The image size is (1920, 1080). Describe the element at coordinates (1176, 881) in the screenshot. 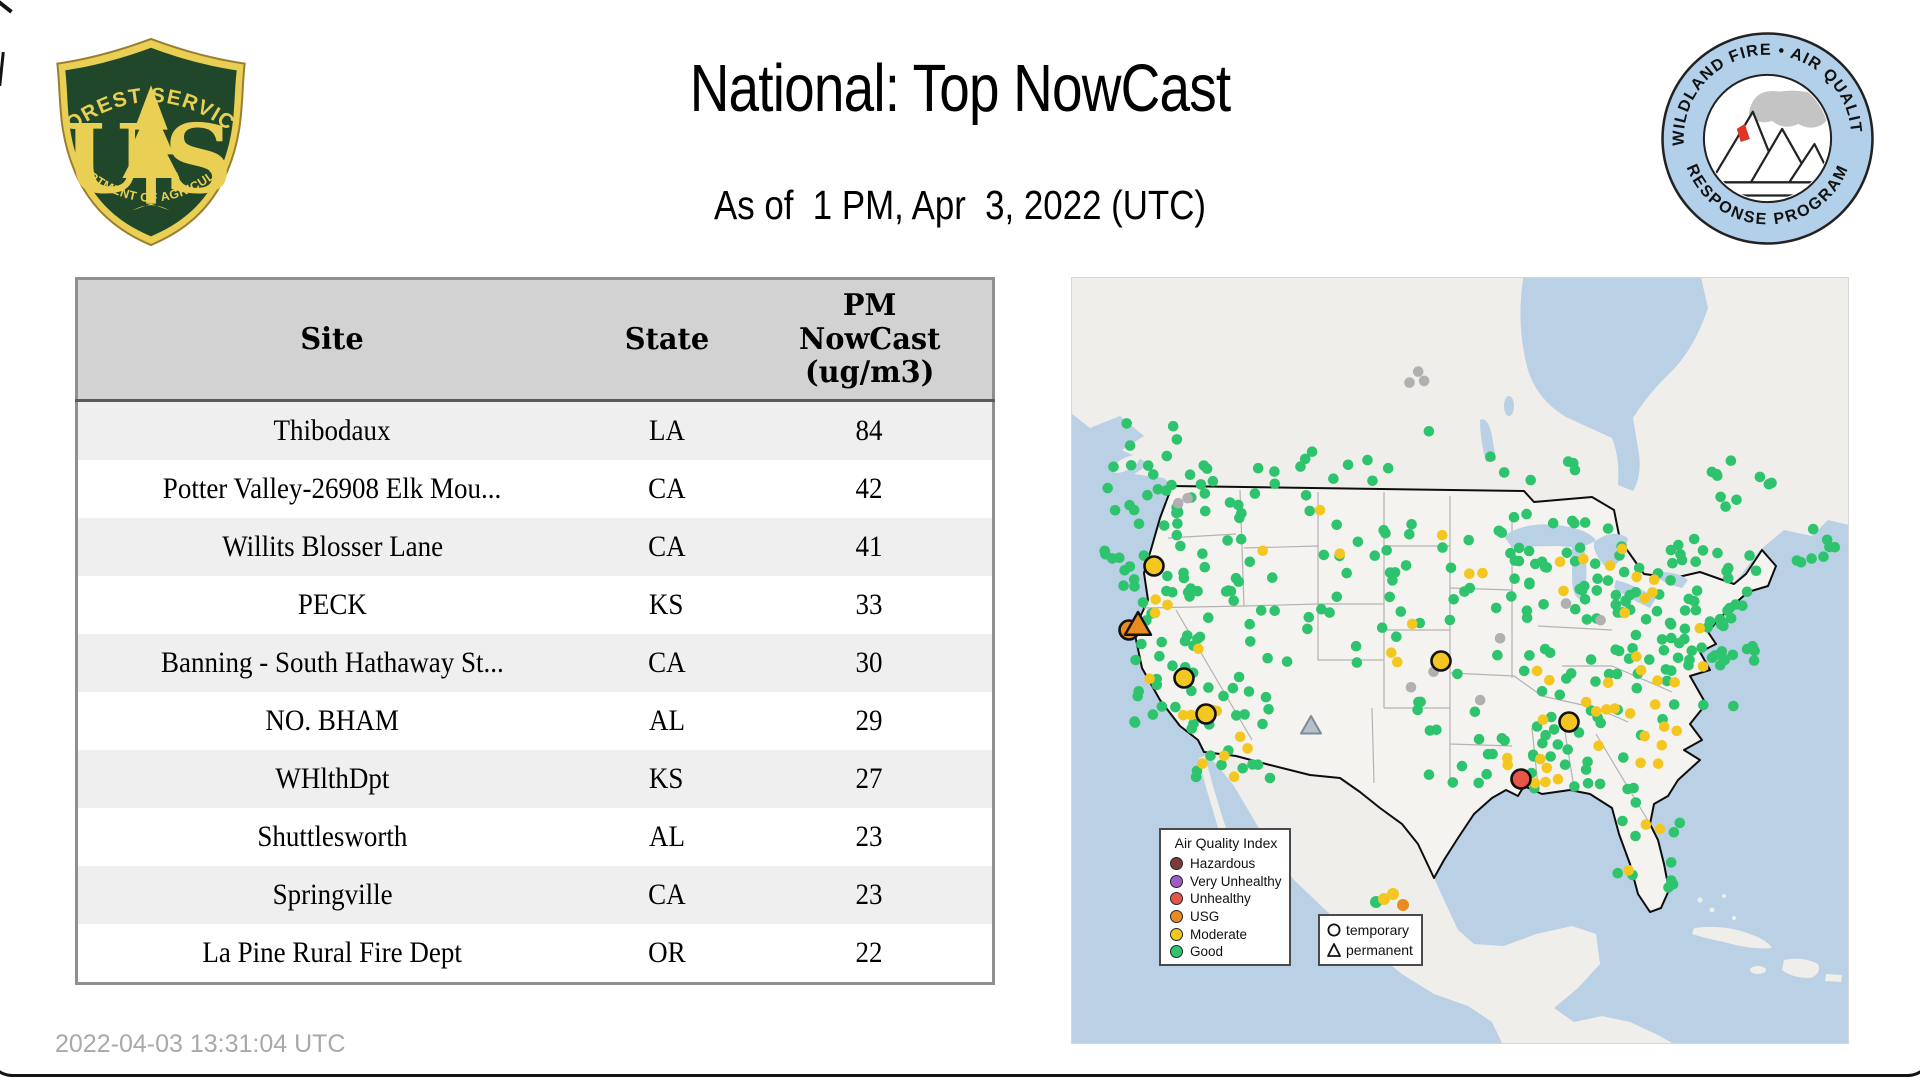

I see `very_unhealthy-dot-icon` at that location.